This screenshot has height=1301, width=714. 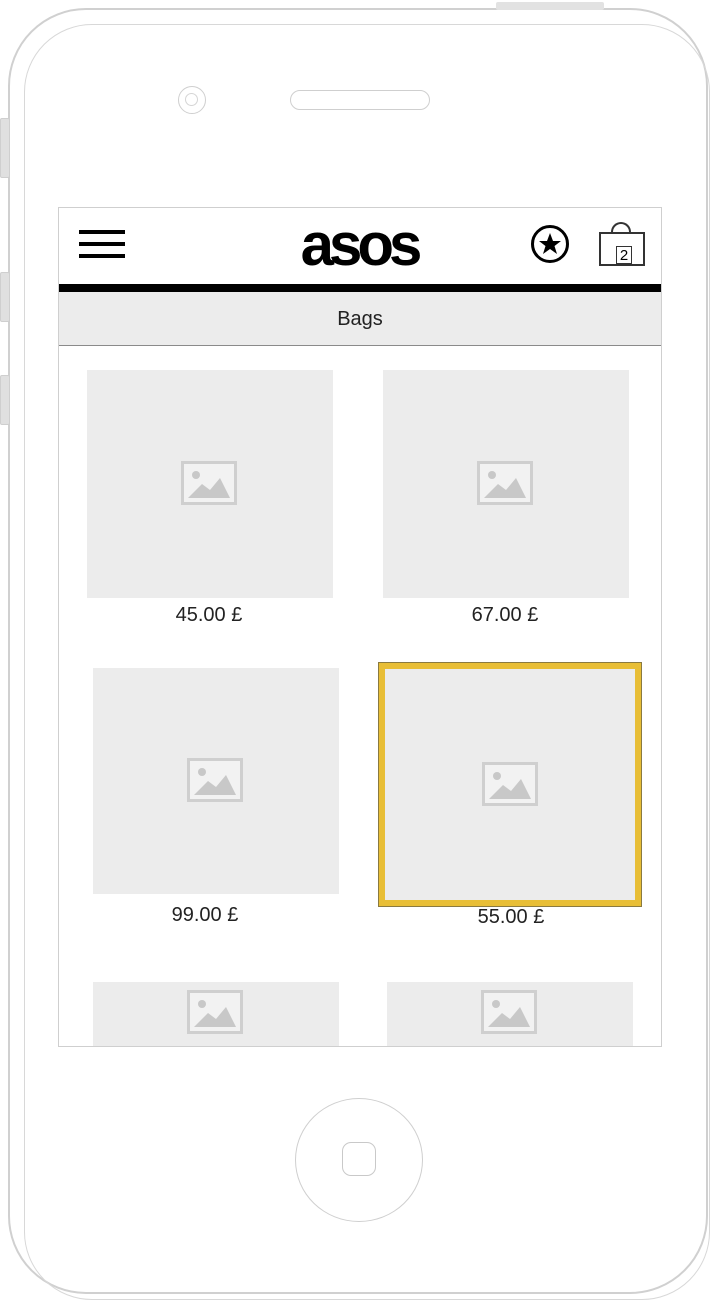 What do you see at coordinates (103, 245) in the screenshot?
I see `hamburger-menu-icon` at bounding box center [103, 245].